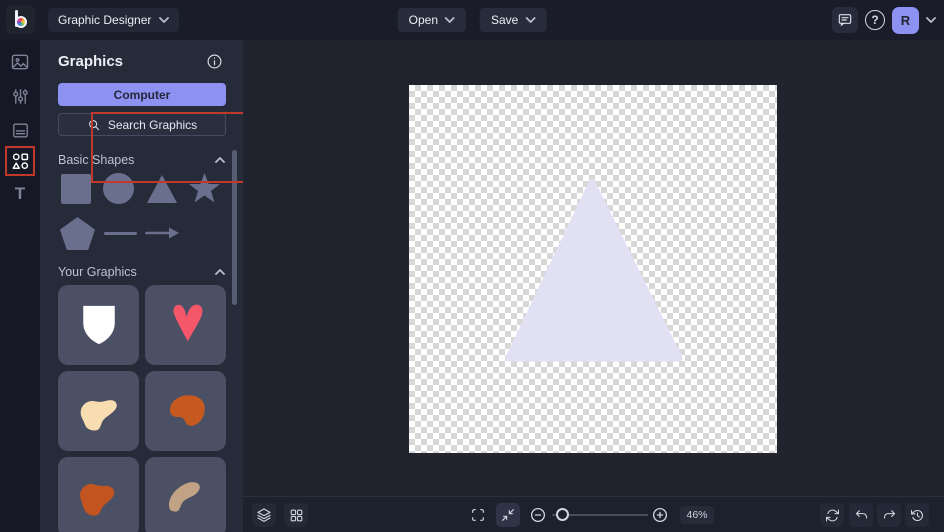 The image size is (944, 532). I want to click on fit-screen-icon, so click(508, 515).